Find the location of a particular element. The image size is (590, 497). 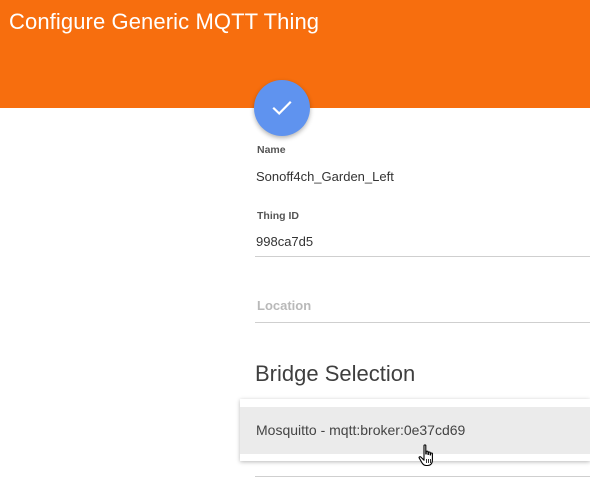

bridge-option: Mosquitto - mqtt:broker:0e37cd69 is located at coordinates (415, 430).